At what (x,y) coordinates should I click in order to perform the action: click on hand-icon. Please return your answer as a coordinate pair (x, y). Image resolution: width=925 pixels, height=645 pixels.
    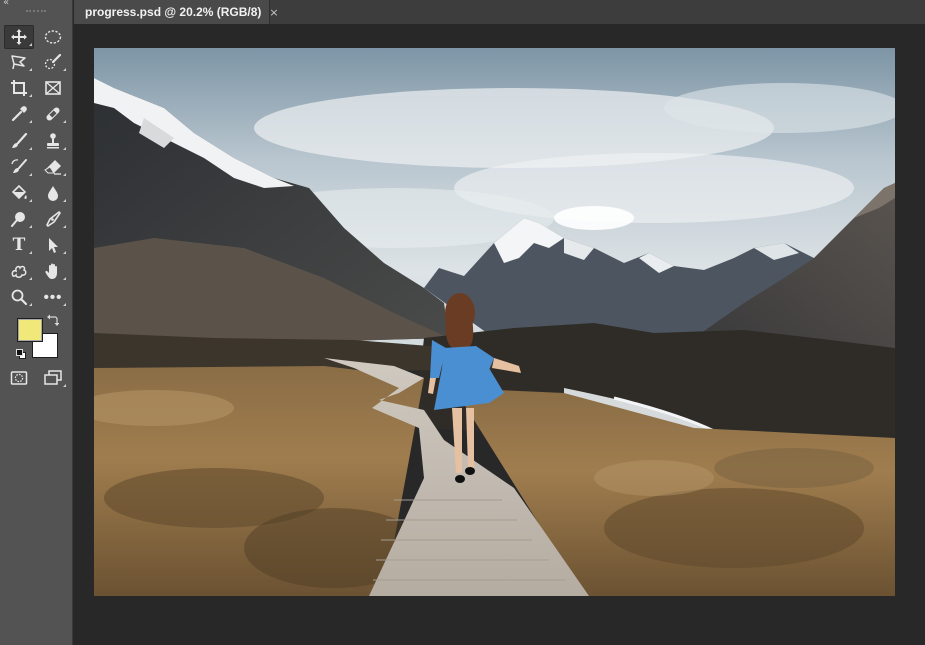
    Looking at the image, I should click on (51, 271).